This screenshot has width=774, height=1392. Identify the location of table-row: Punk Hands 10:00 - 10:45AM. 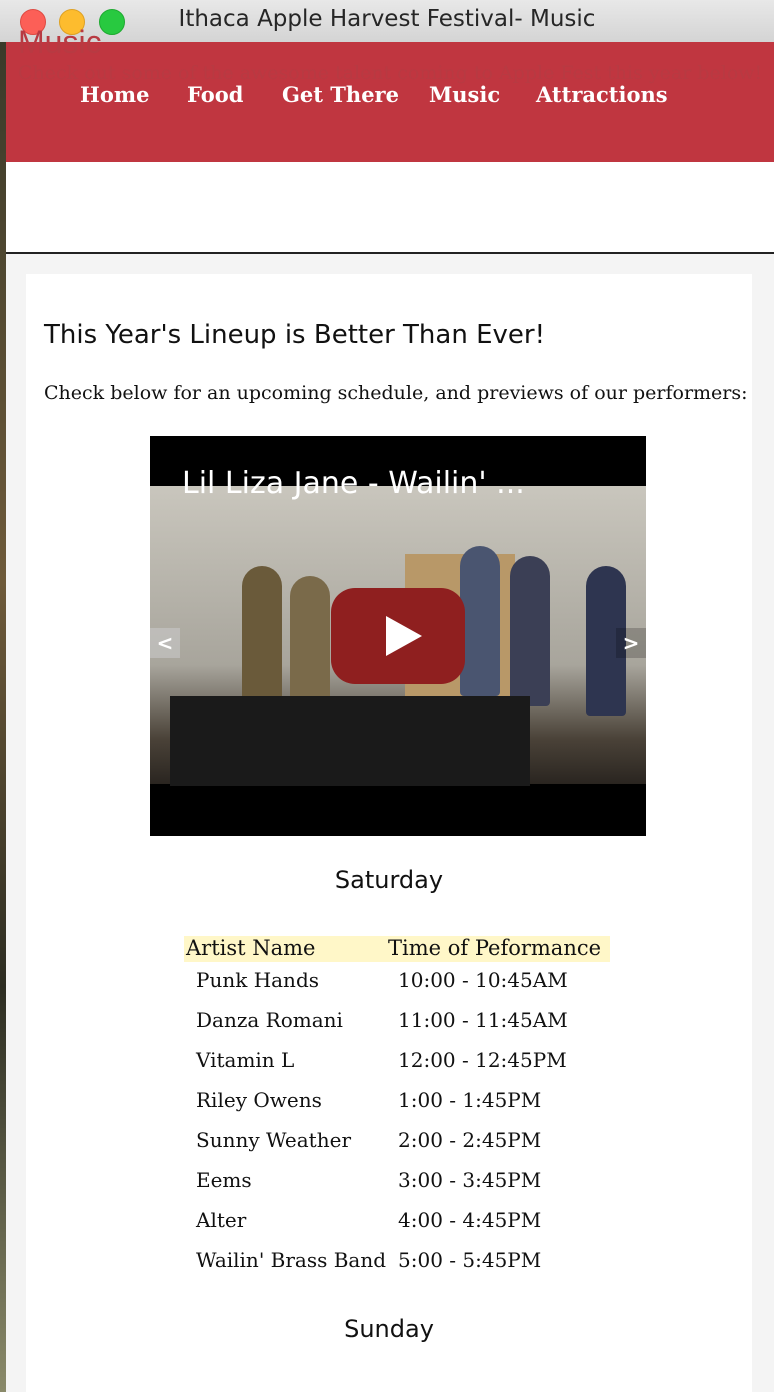
(399, 983).